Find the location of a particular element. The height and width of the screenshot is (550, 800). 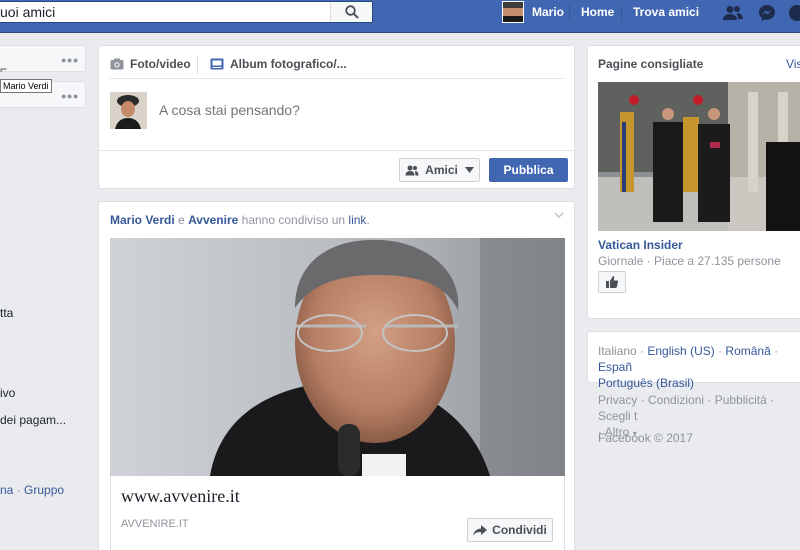

suggested-page-meta: Giornale · Piace a 27.135 persone is located at coordinates (689, 261).